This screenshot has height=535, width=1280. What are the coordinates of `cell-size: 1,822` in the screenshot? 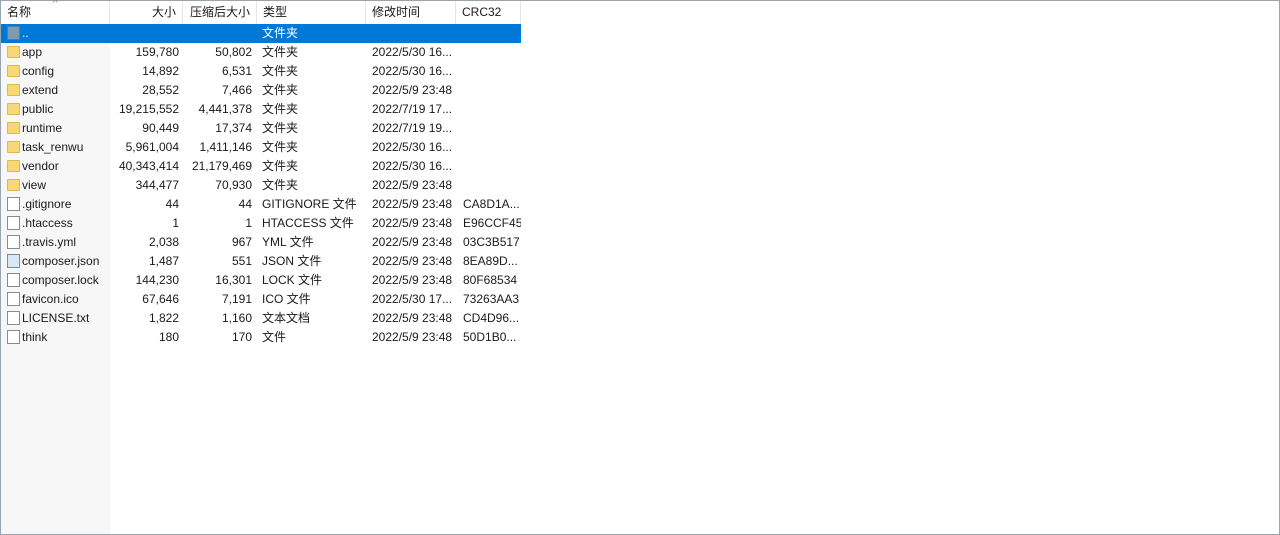 It's located at (163, 318).